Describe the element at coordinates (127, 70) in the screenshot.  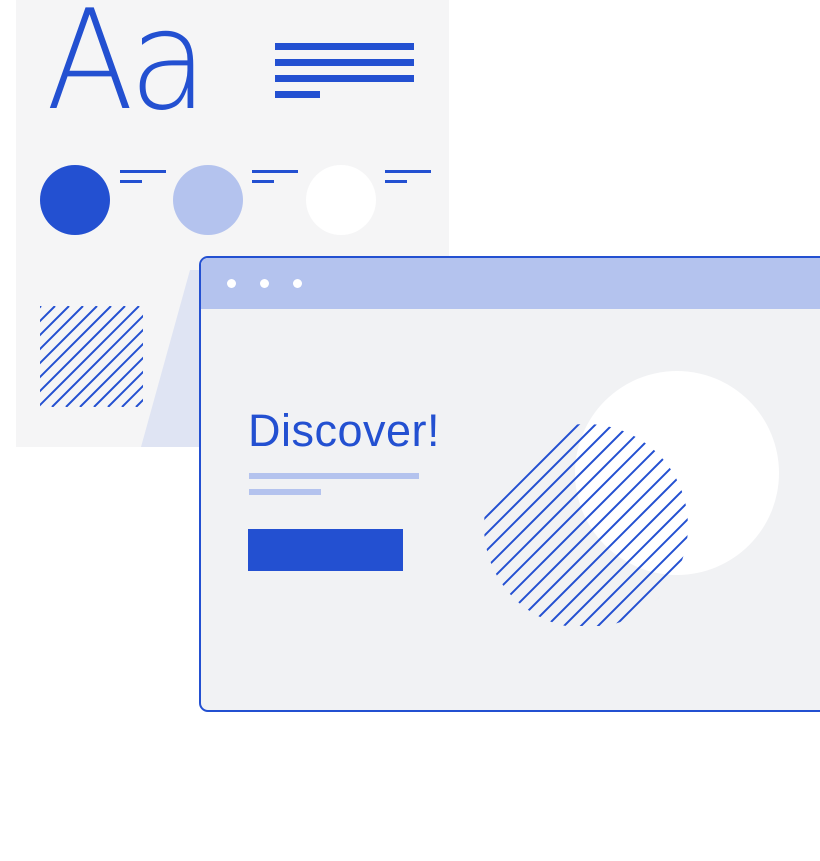
I see `typeface-sample: Aa` at that location.